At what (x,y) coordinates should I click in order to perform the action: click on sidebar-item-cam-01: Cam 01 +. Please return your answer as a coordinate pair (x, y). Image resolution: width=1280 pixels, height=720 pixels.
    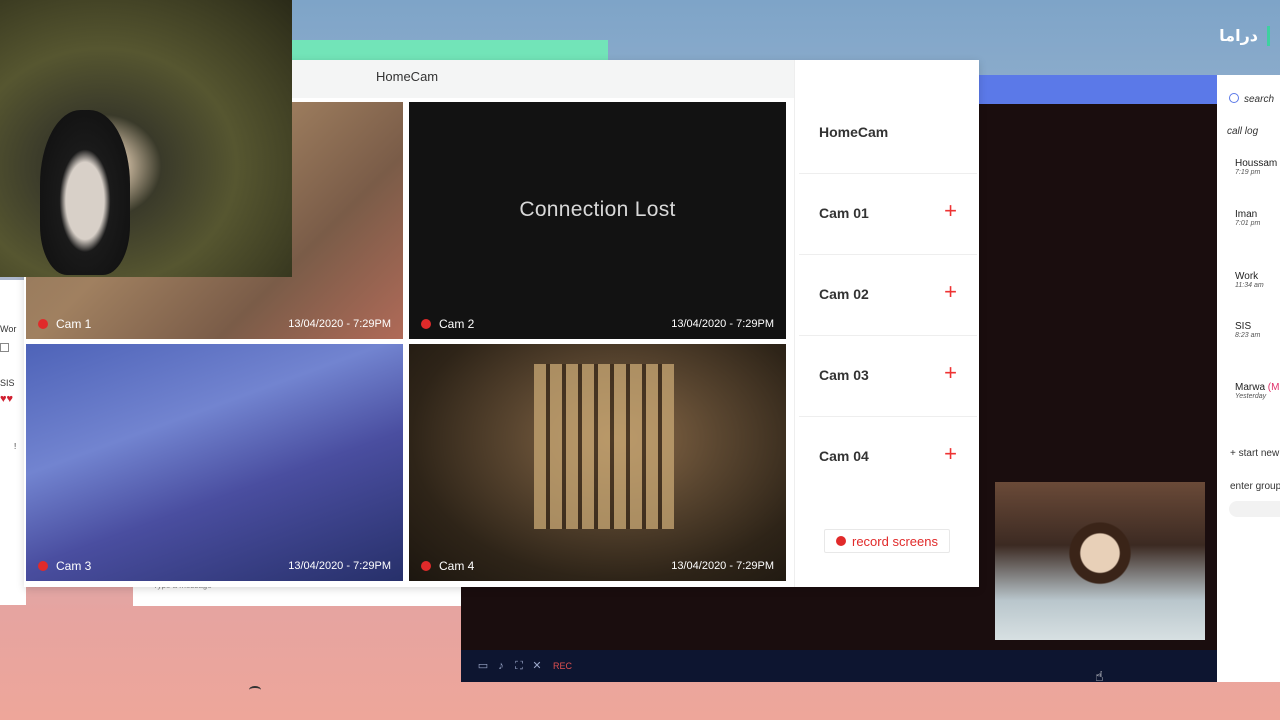
    Looking at the image, I should click on (888, 213).